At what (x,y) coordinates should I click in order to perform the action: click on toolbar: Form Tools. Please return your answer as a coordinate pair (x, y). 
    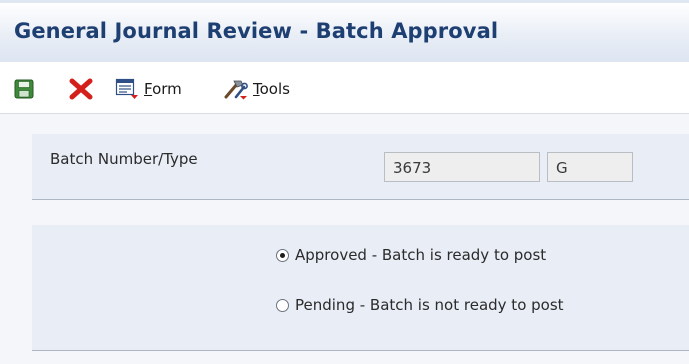
    Looking at the image, I should click on (344, 88).